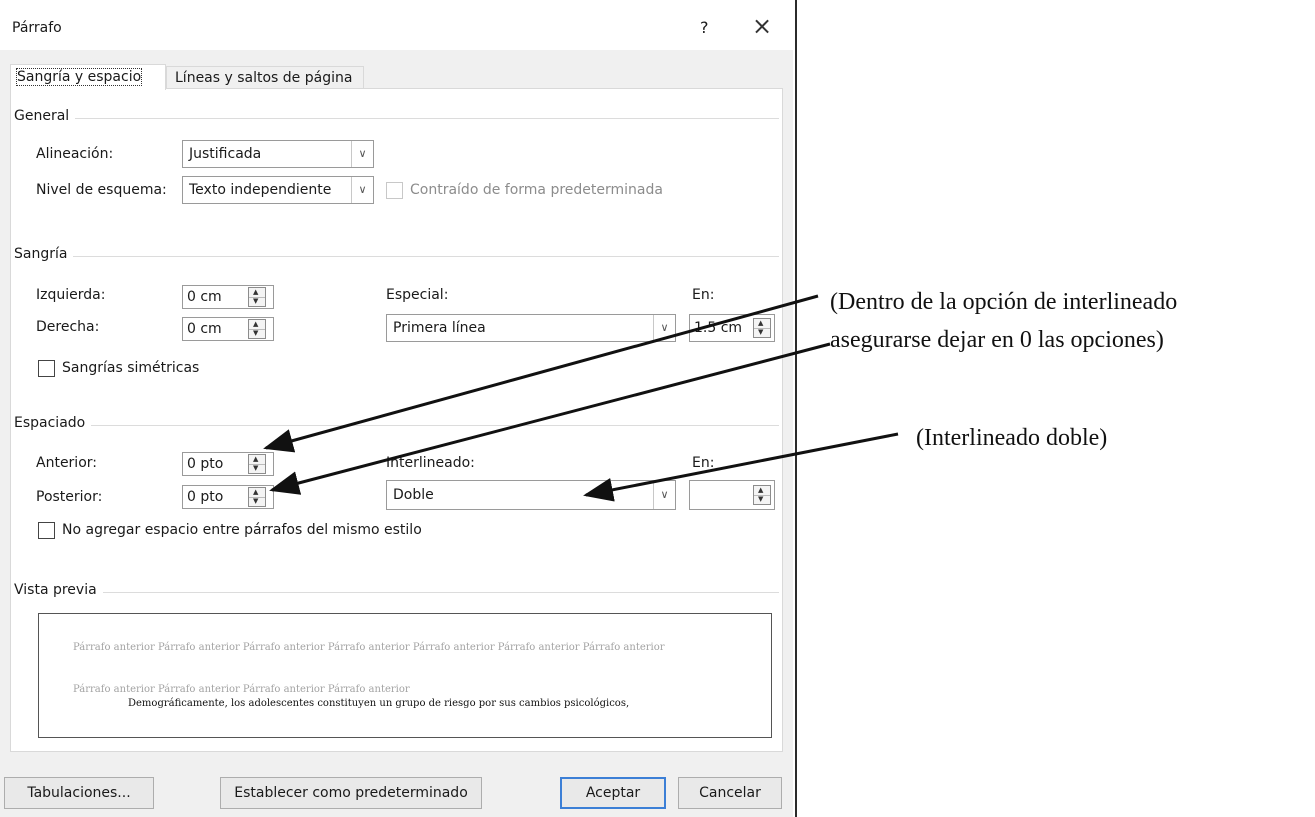 The height and width of the screenshot is (817, 1315). Describe the element at coordinates (550, 418) in the screenshot. I see `arrow-to-posterior` at that location.